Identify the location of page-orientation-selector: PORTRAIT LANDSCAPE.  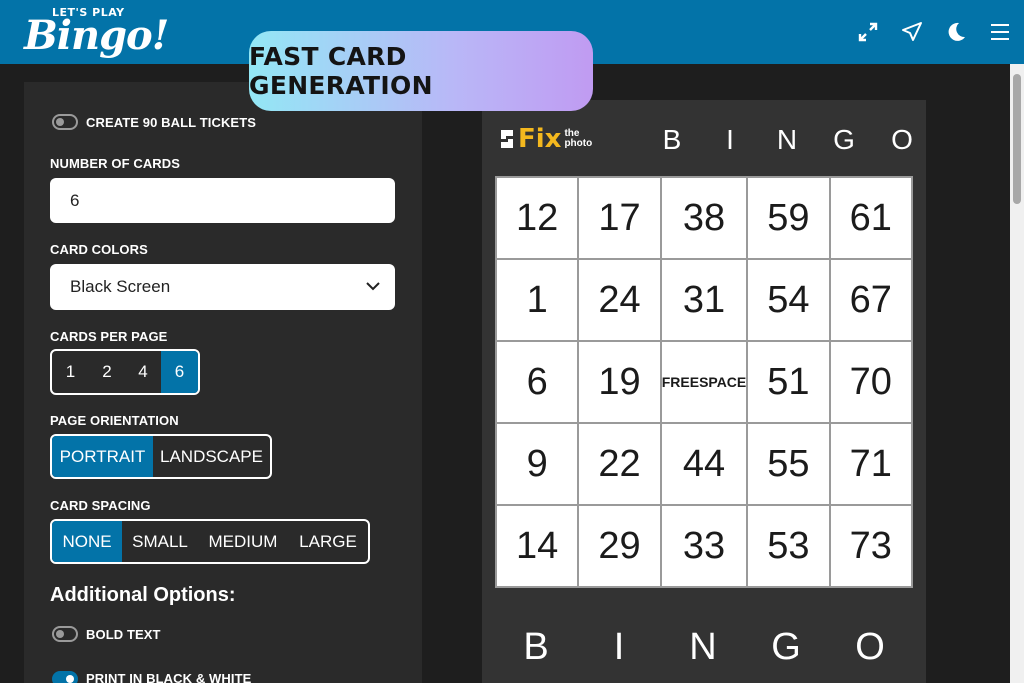
(161, 456).